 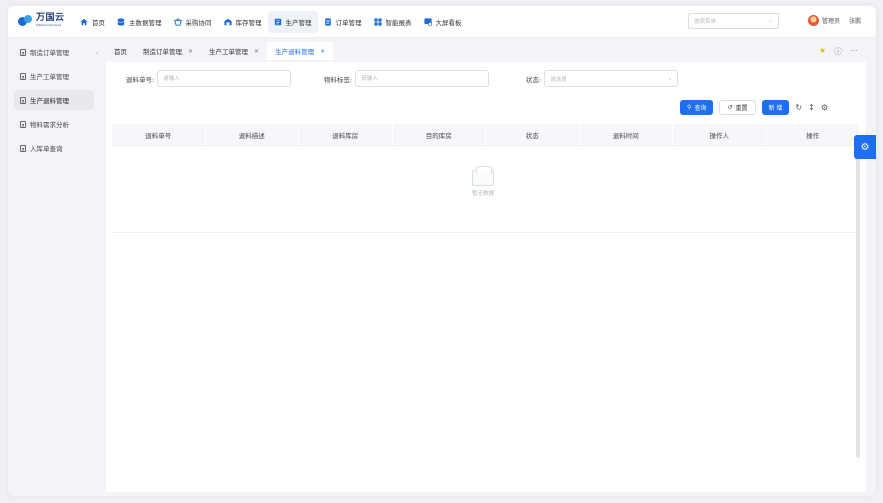 What do you see at coordinates (798, 107) in the screenshot?
I see `refresh-icon: ↻` at bounding box center [798, 107].